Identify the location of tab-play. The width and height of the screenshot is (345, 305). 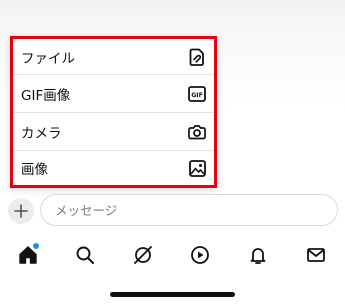
(200, 255).